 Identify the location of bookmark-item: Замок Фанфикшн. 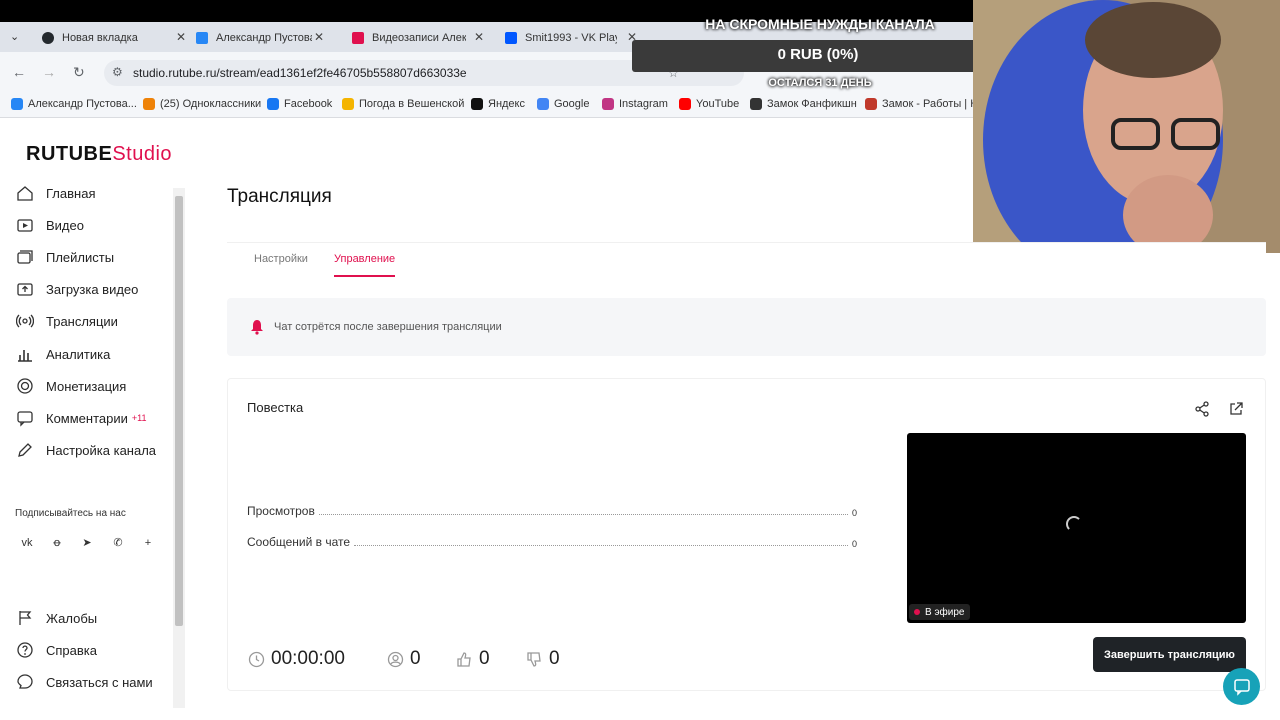
(803, 104).